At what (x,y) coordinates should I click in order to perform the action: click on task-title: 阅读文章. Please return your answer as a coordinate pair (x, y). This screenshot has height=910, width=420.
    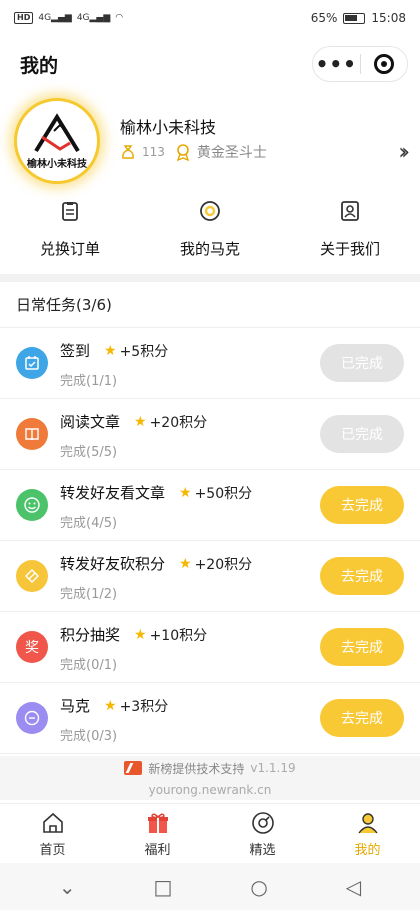
    Looking at the image, I should click on (90, 422).